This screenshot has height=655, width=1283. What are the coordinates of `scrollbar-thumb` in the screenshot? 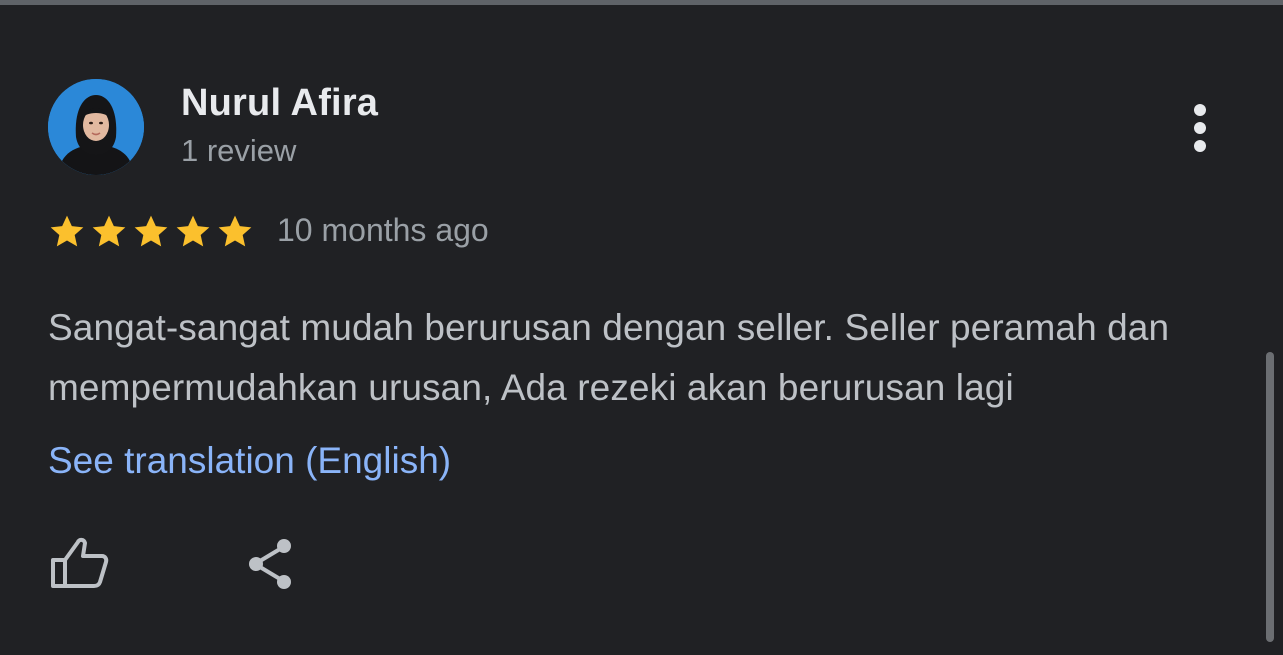 It's located at (1270, 497).